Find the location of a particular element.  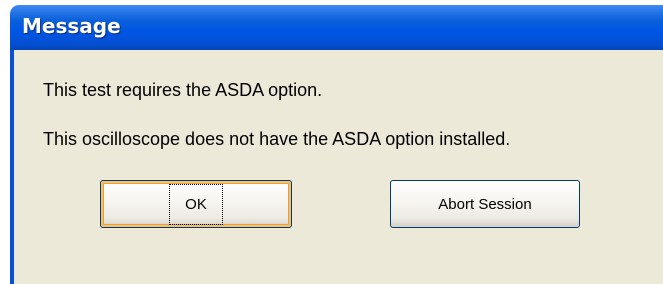

window-title: Message is located at coordinates (71, 26).